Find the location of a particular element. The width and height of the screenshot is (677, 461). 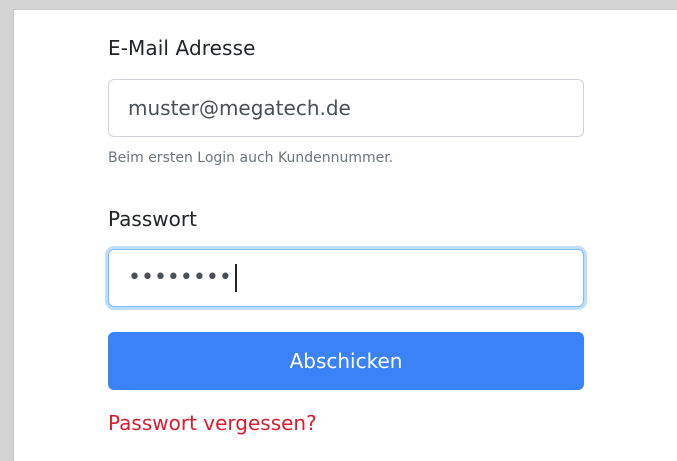

forgot-password-link: Passwort vergessen? is located at coordinates (212, 423).